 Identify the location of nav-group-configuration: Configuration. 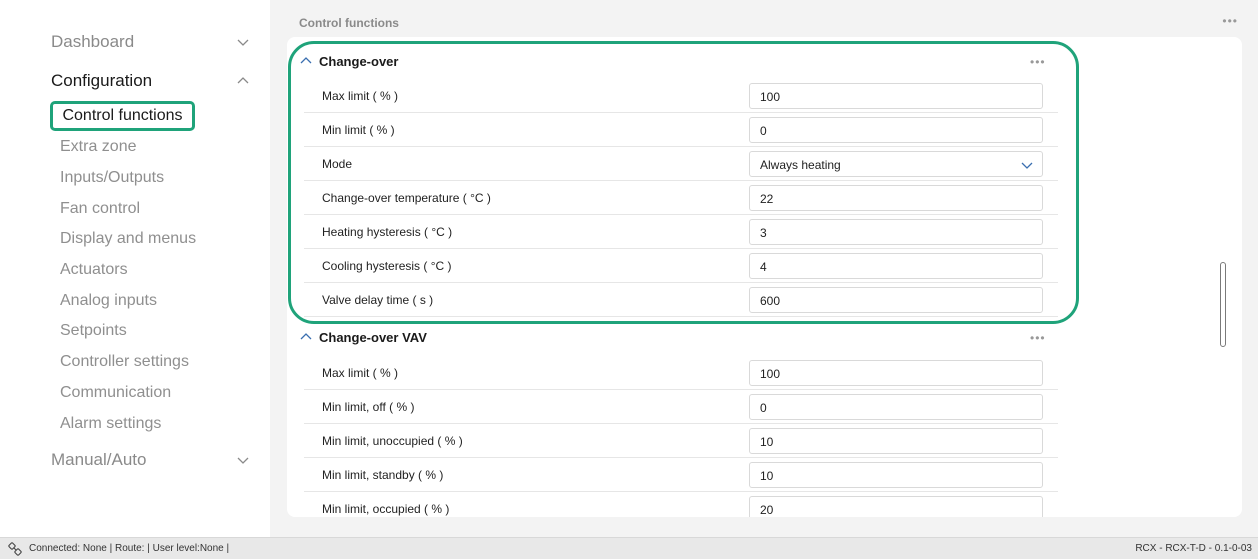
(151, 81).